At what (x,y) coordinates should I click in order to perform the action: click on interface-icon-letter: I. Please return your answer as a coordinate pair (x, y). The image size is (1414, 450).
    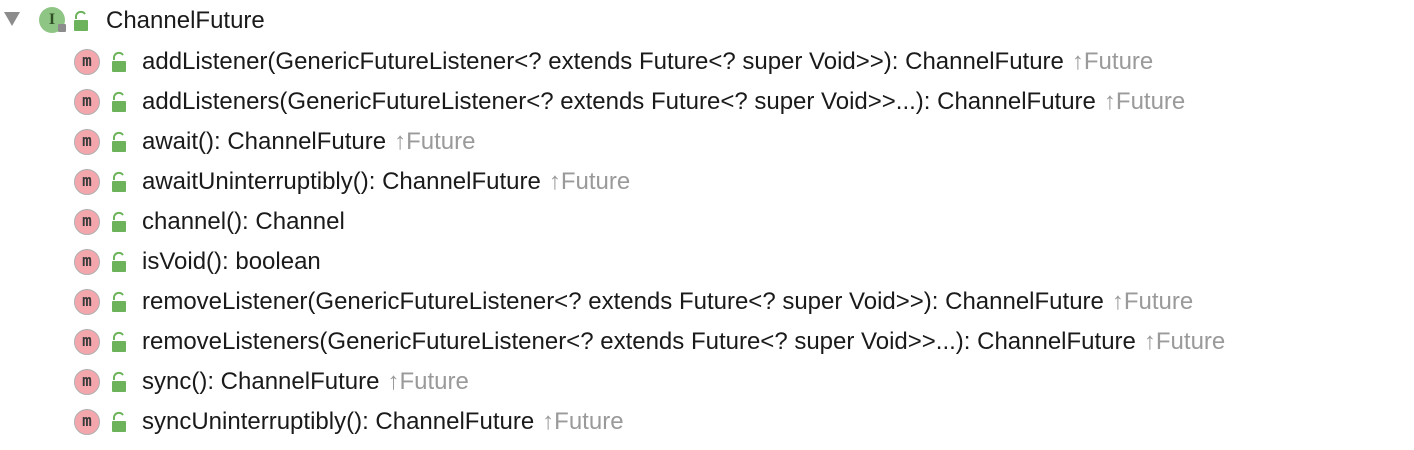
    Looking at the image, I should click on (52, 19).